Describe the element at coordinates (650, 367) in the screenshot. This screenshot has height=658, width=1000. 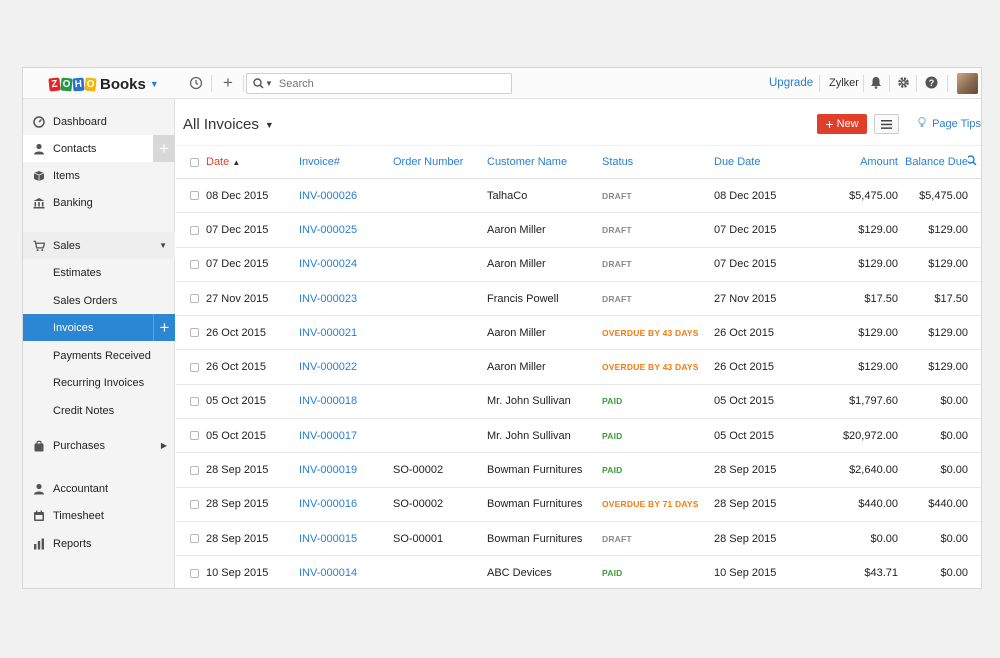
I see `status-badge: OVERDUE BY 43 DAYS` at that location.